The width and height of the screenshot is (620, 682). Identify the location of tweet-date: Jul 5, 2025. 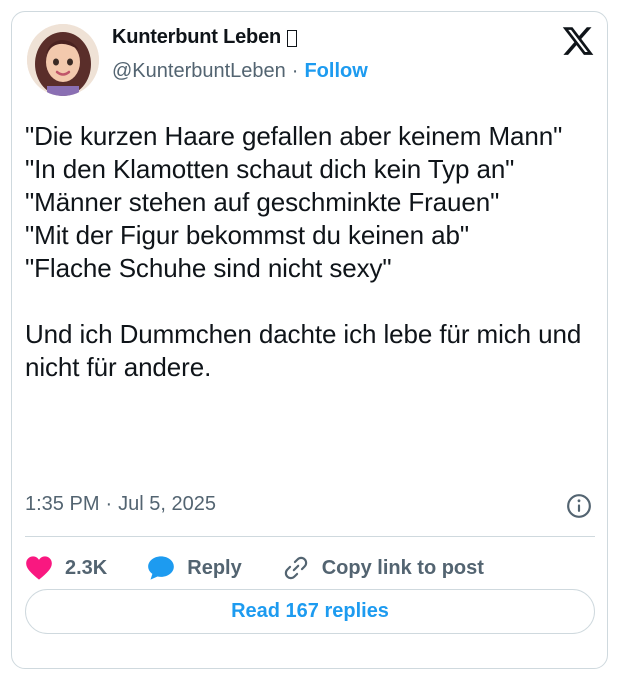
(167, 504).